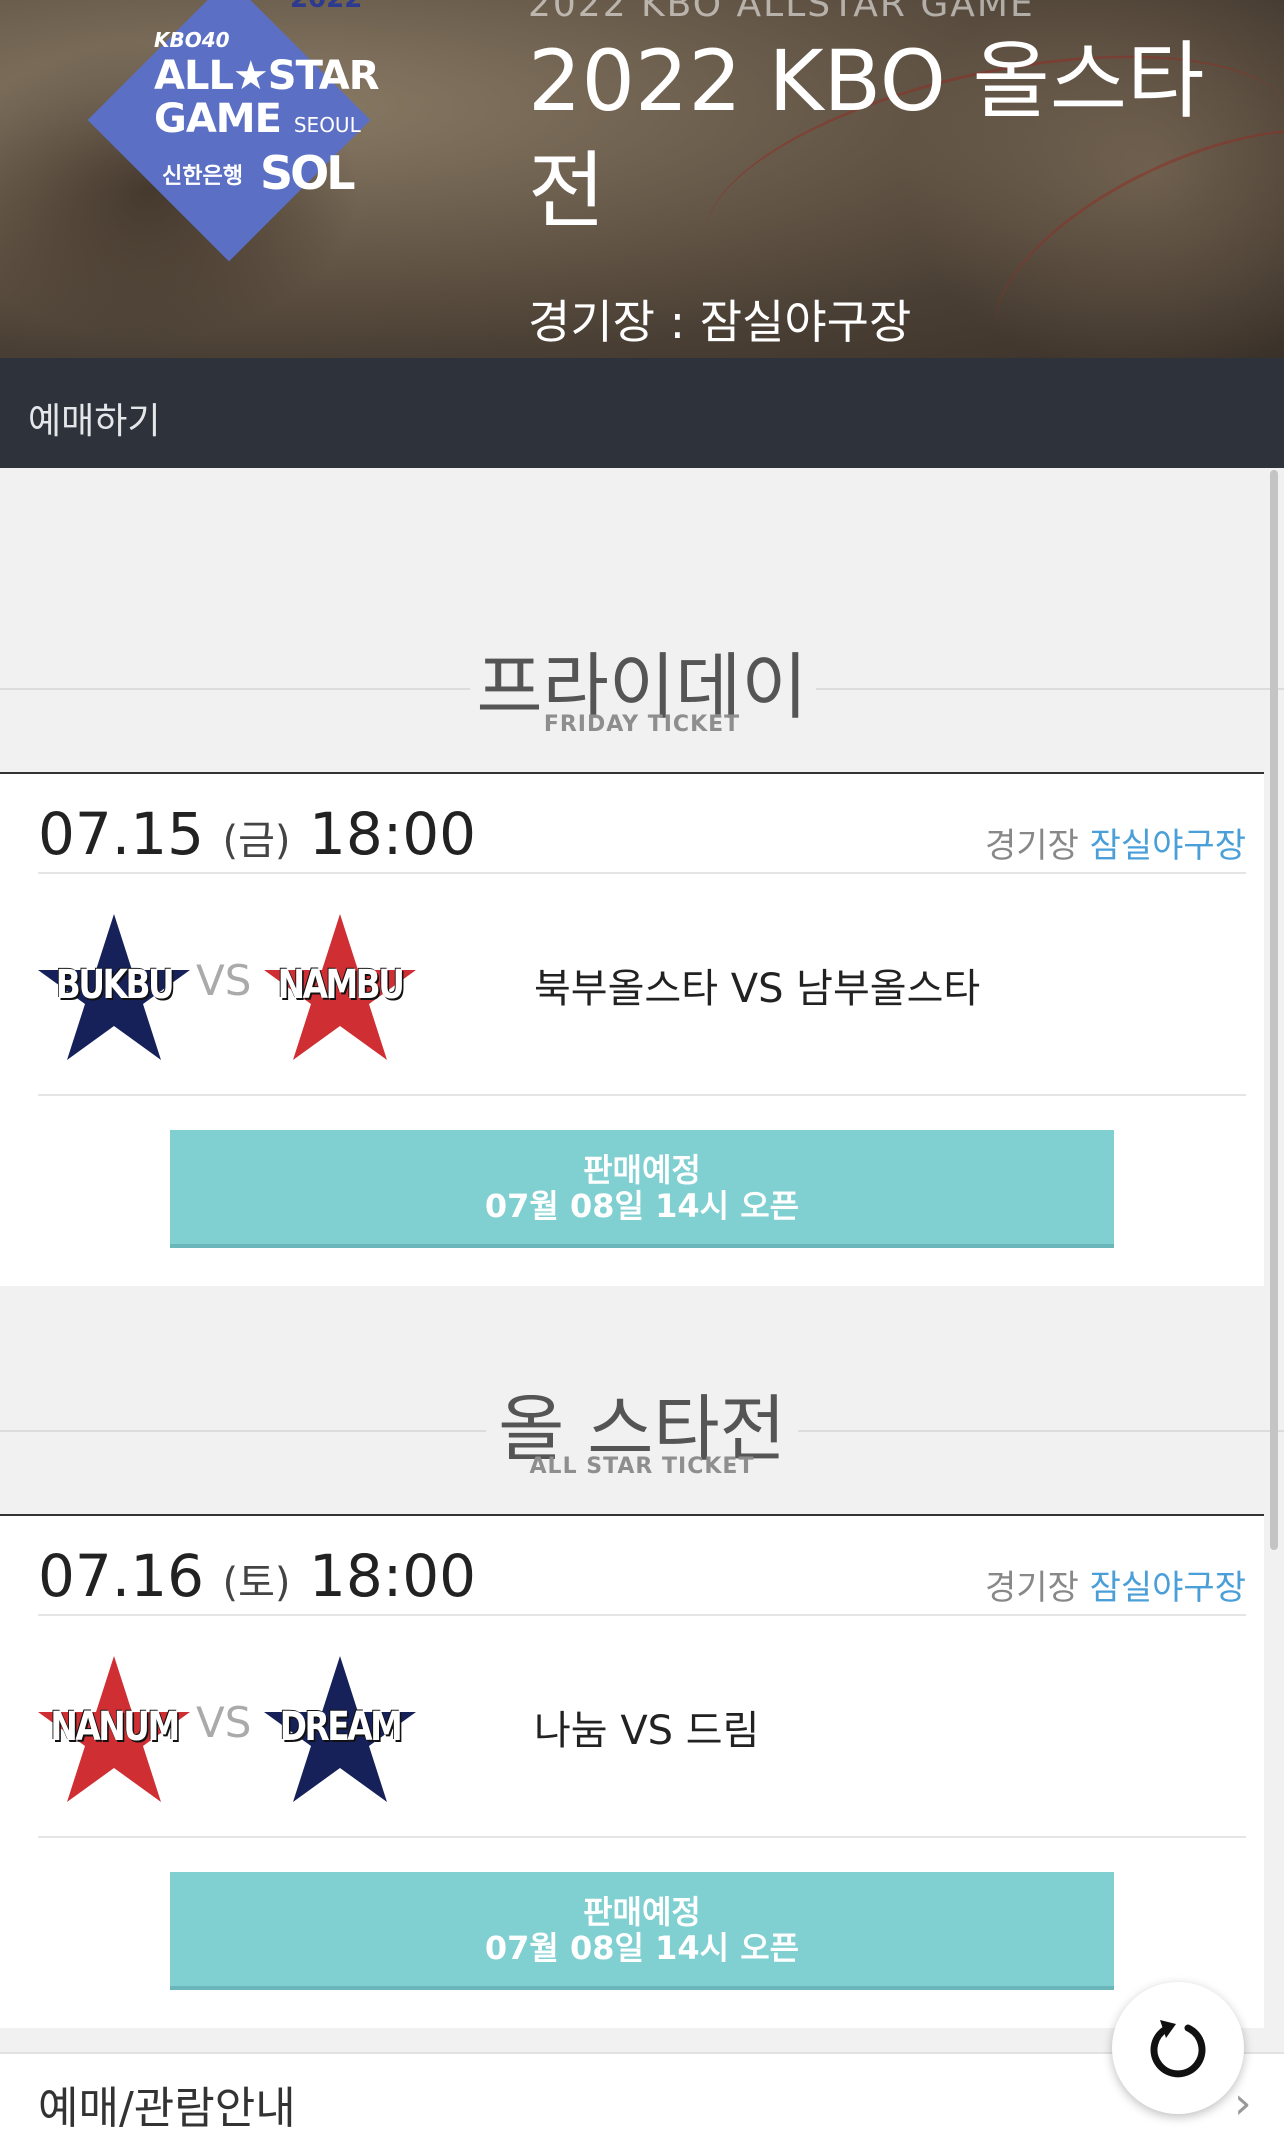  Describe the element at coordinates (192, 40) in the screenshot. I see `logo-kbo40: KBO40` at that location.